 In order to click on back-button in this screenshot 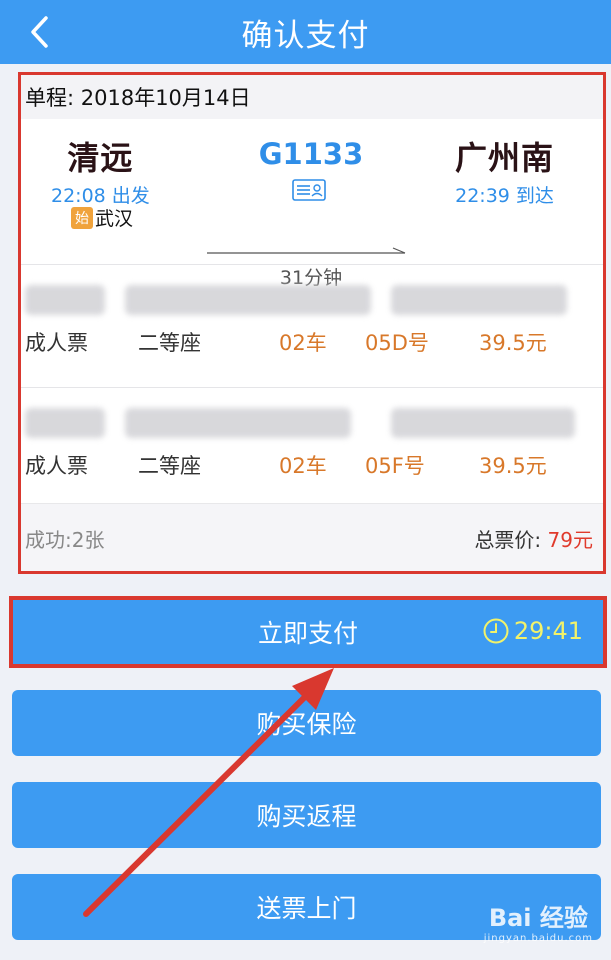, I will do `click(40, 32)`.